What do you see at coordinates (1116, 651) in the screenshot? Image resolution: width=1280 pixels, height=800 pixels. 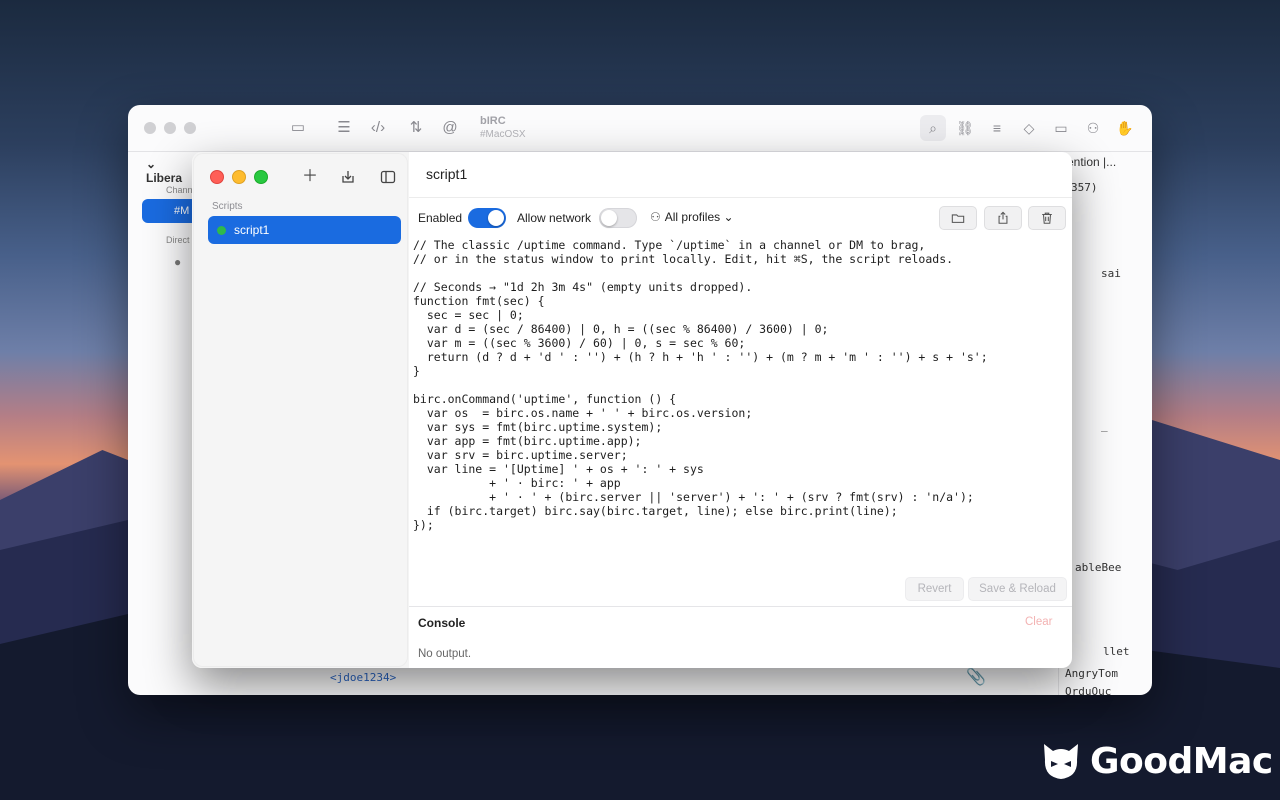 I see `nick-item: llet` at bounding box center [1116, 651].